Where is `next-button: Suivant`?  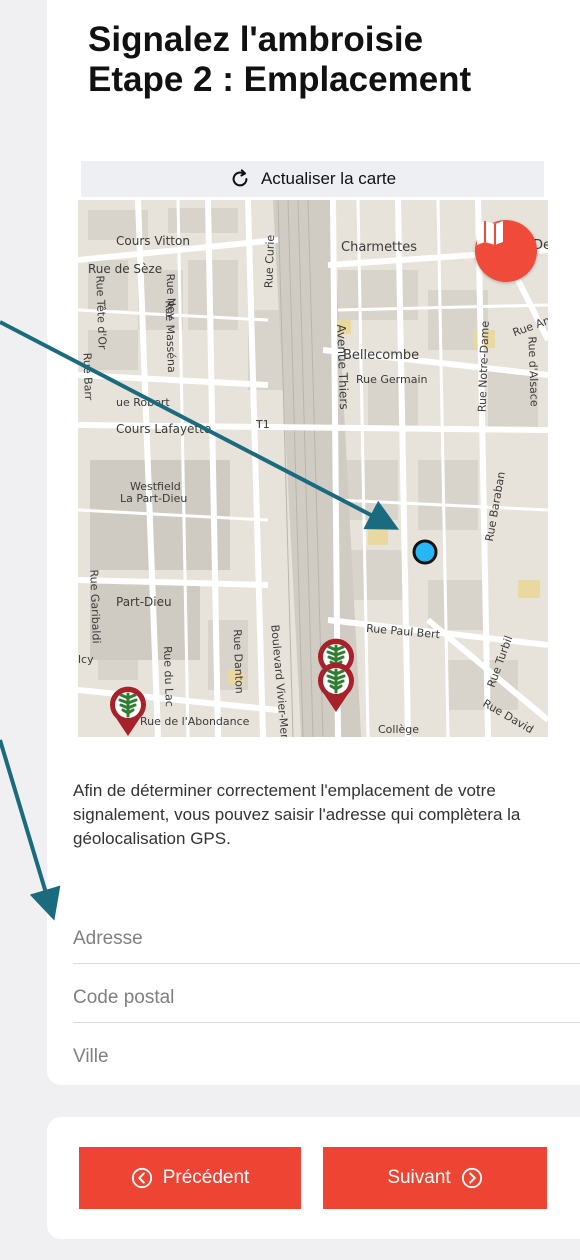 next-button: Suivant is located at coordinates (435, 1178).